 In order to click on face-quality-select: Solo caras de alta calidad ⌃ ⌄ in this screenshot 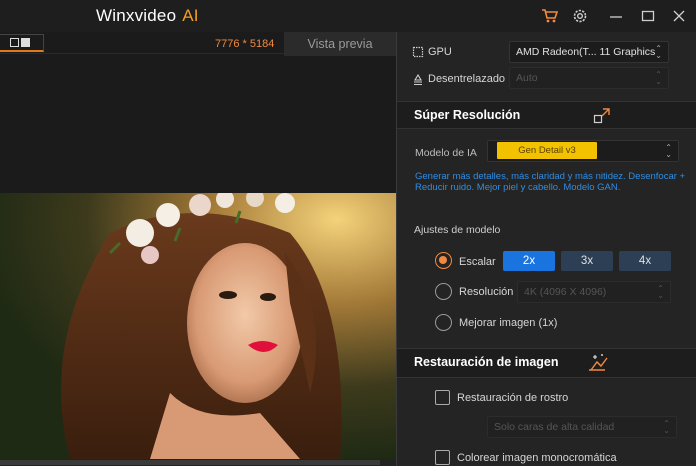, I will do `click(582, 427)`.